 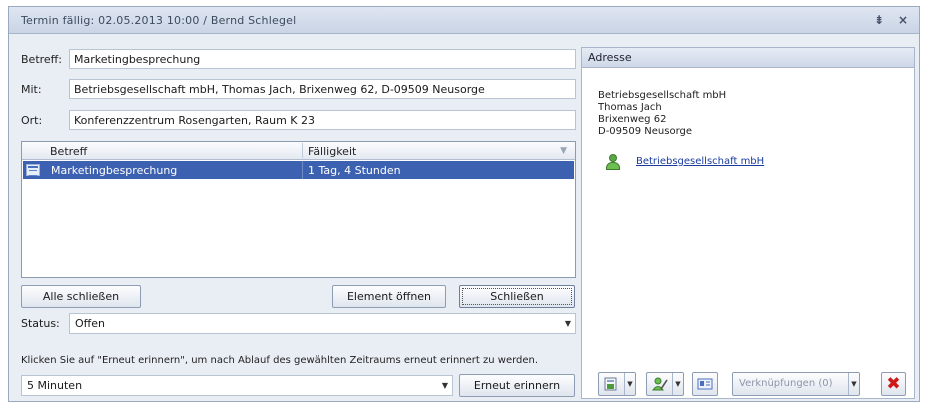 I want to click on delete-button: ✖, so click(x=893, y=384).